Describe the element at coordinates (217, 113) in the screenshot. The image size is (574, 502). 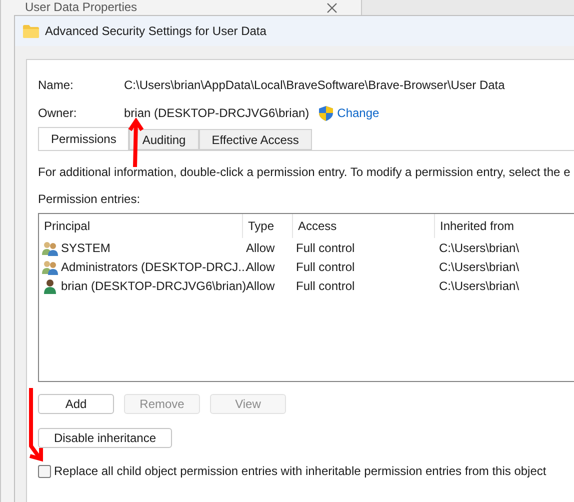
I see `owner-value: brian (DESKTOP-DRCJVG6\brian)` at that location.